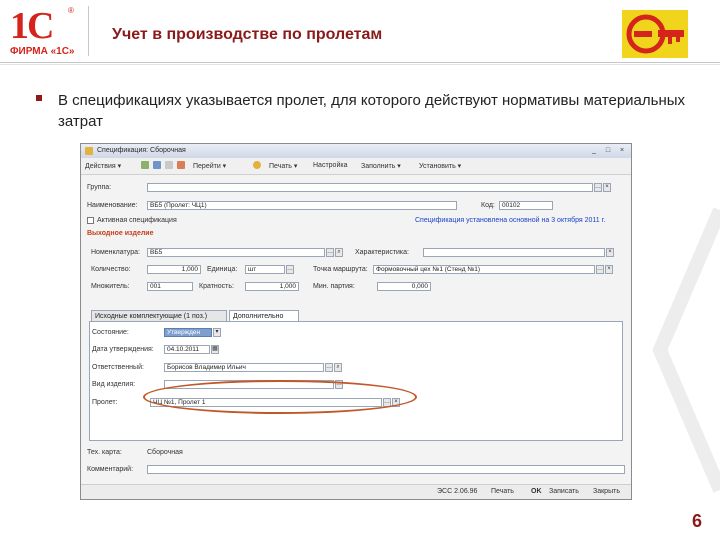 This screenshot has width=720, height=540. Describe the element at coordinates (514, 252) in the screenshot. I see `characteristic-input` at that location.